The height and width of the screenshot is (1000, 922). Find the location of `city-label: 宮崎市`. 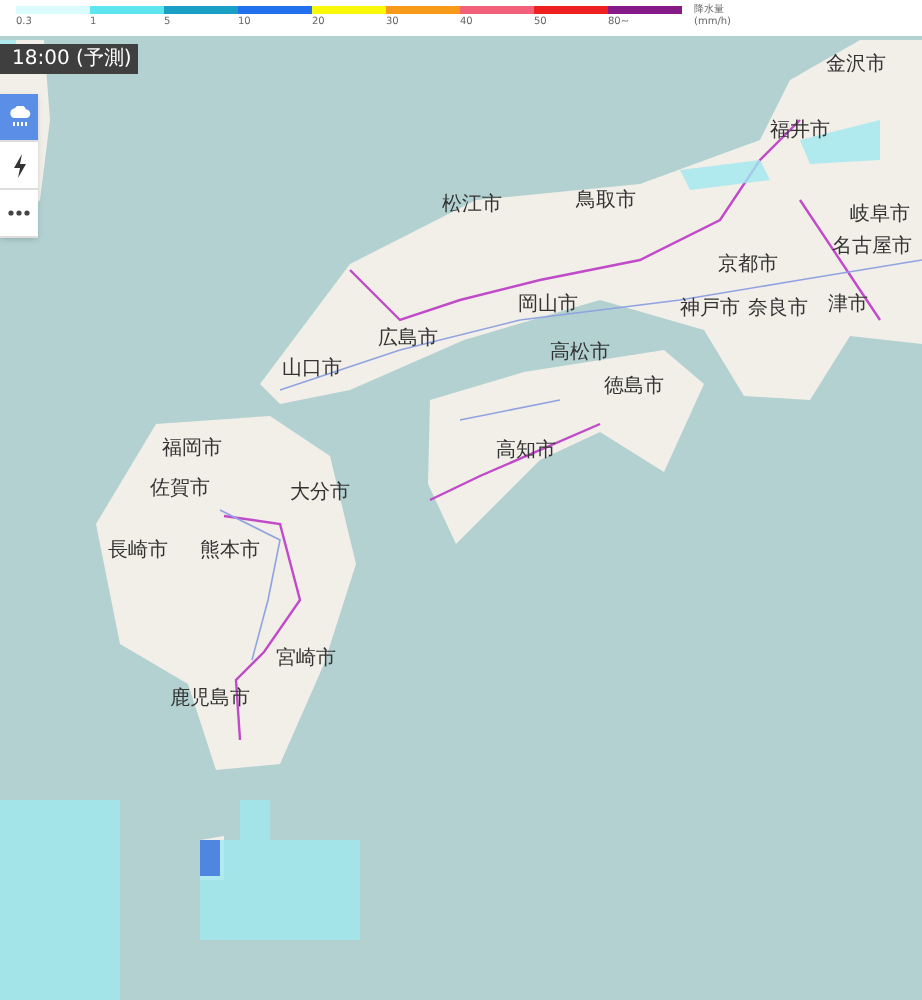

city-label: 宮崎市 is located at coordinates (306, 660).